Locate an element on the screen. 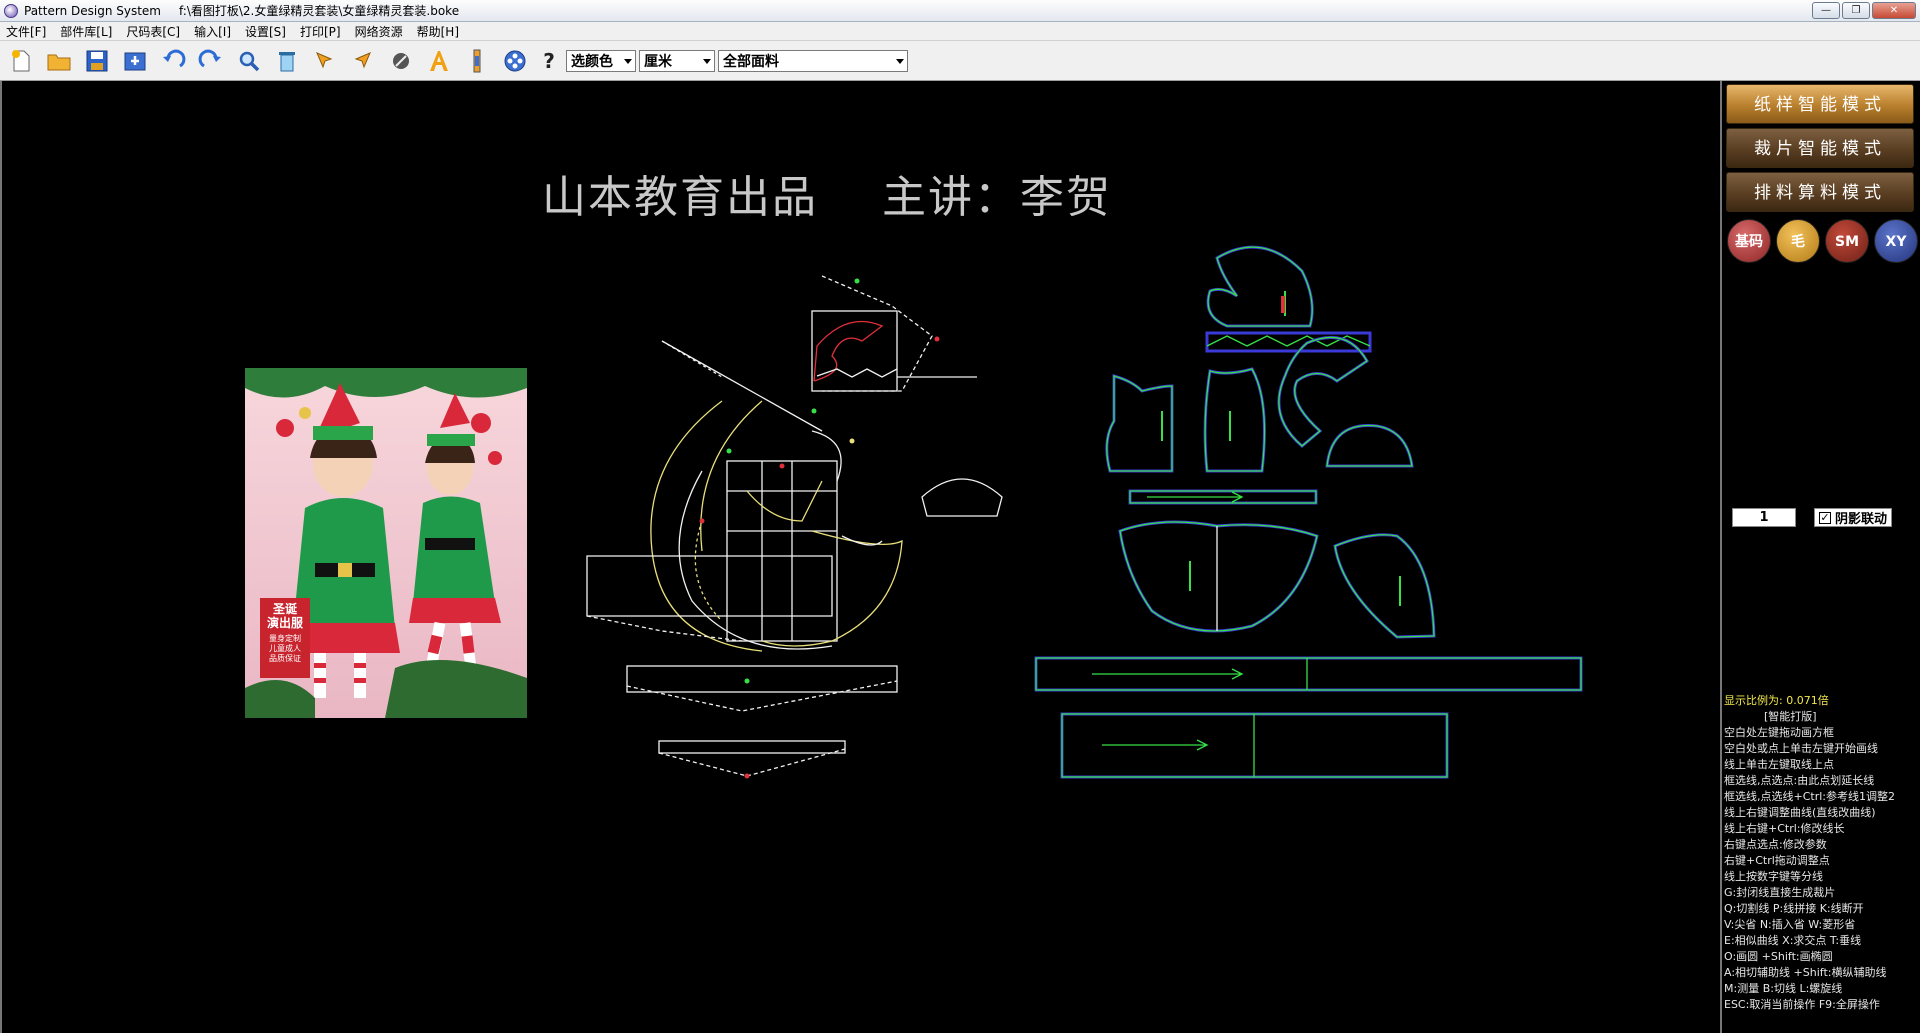  hint-line: E:相似曲线 X:求交点 T:垂线 is located at coordinates (1793, 940).